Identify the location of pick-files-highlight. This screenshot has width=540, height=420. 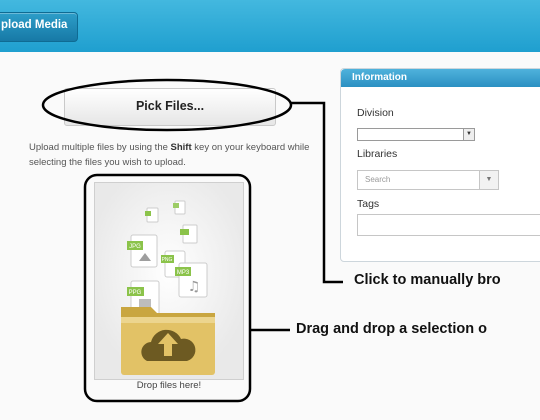
(167, 105).